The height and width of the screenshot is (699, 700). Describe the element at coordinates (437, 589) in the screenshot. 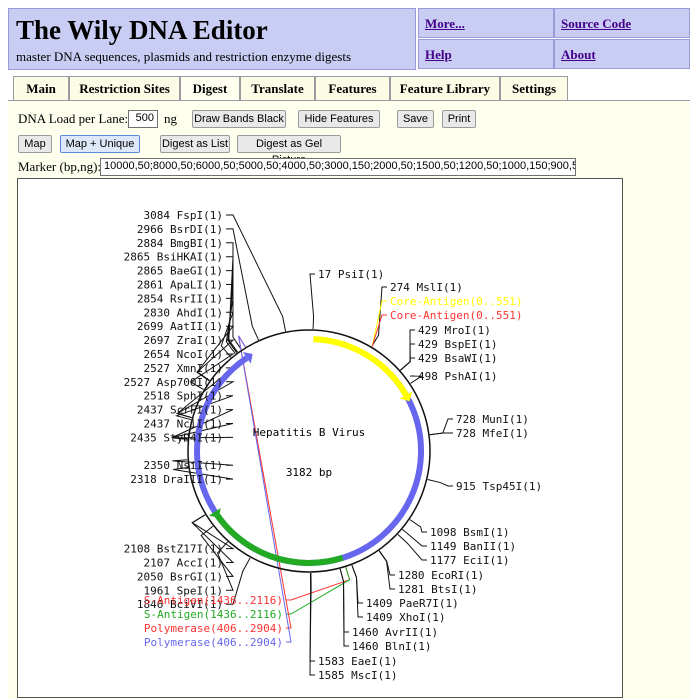

I see `site-label: 1281 BtsI(1)` at that location.